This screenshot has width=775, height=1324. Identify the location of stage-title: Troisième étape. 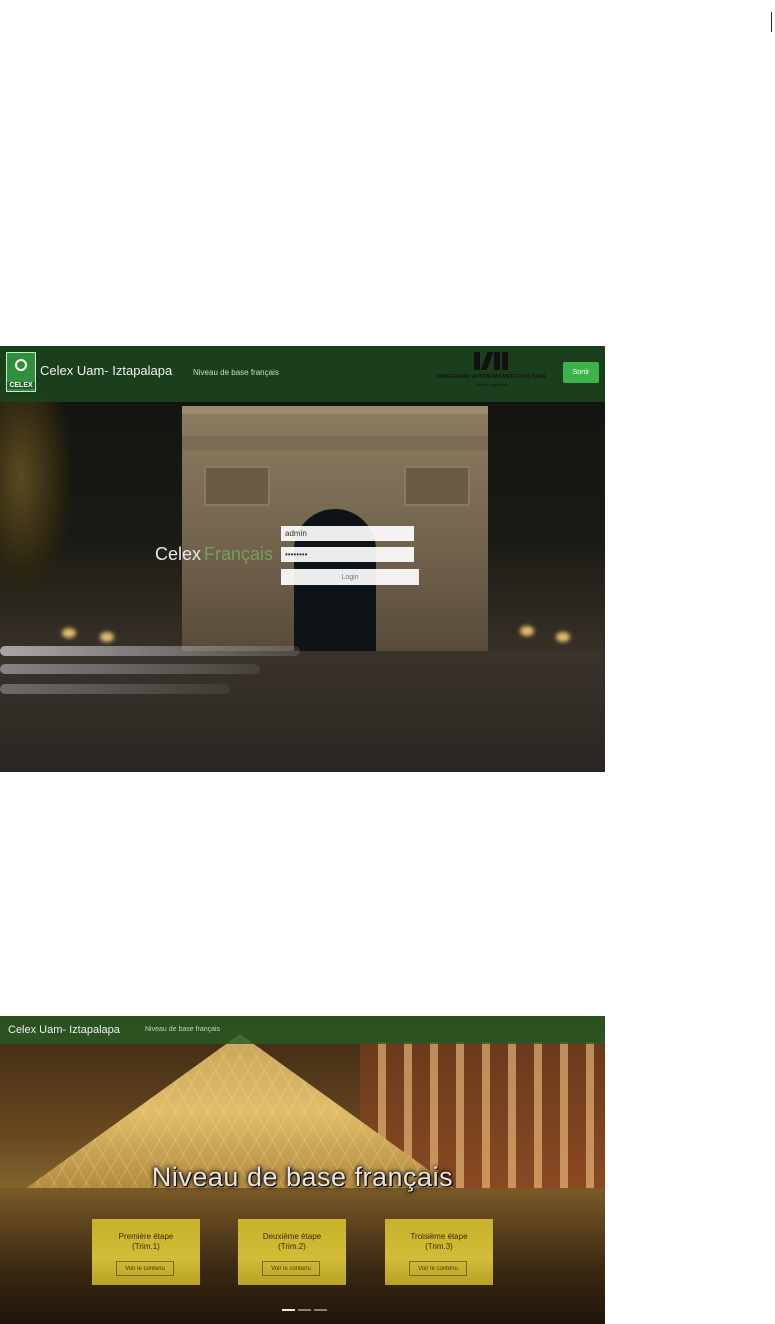
(439, 1236).